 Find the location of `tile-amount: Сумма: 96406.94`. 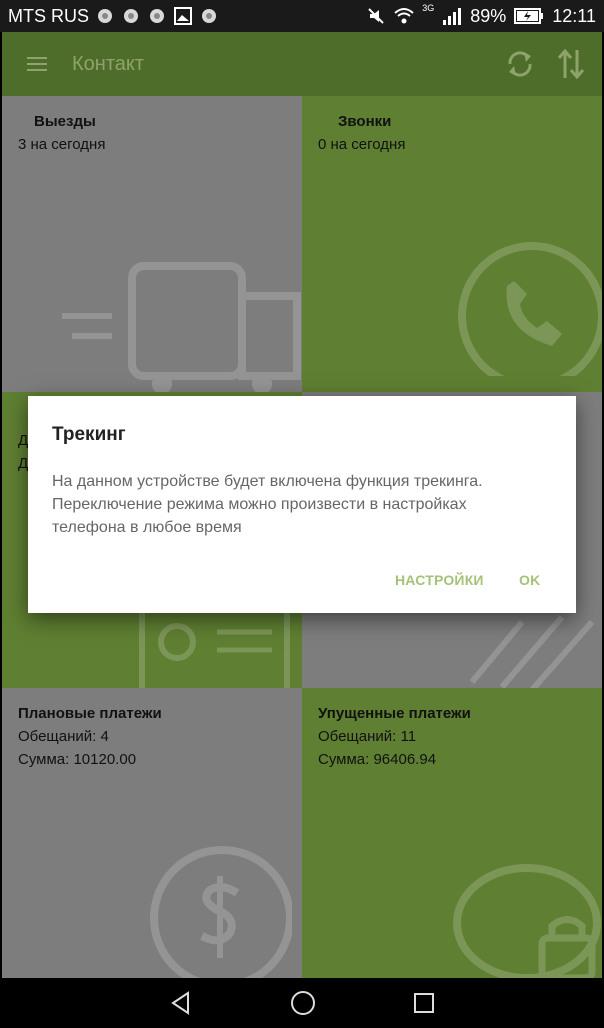

tile-amount: Сумма: 96406.94 is located at coordinates (377, 759).